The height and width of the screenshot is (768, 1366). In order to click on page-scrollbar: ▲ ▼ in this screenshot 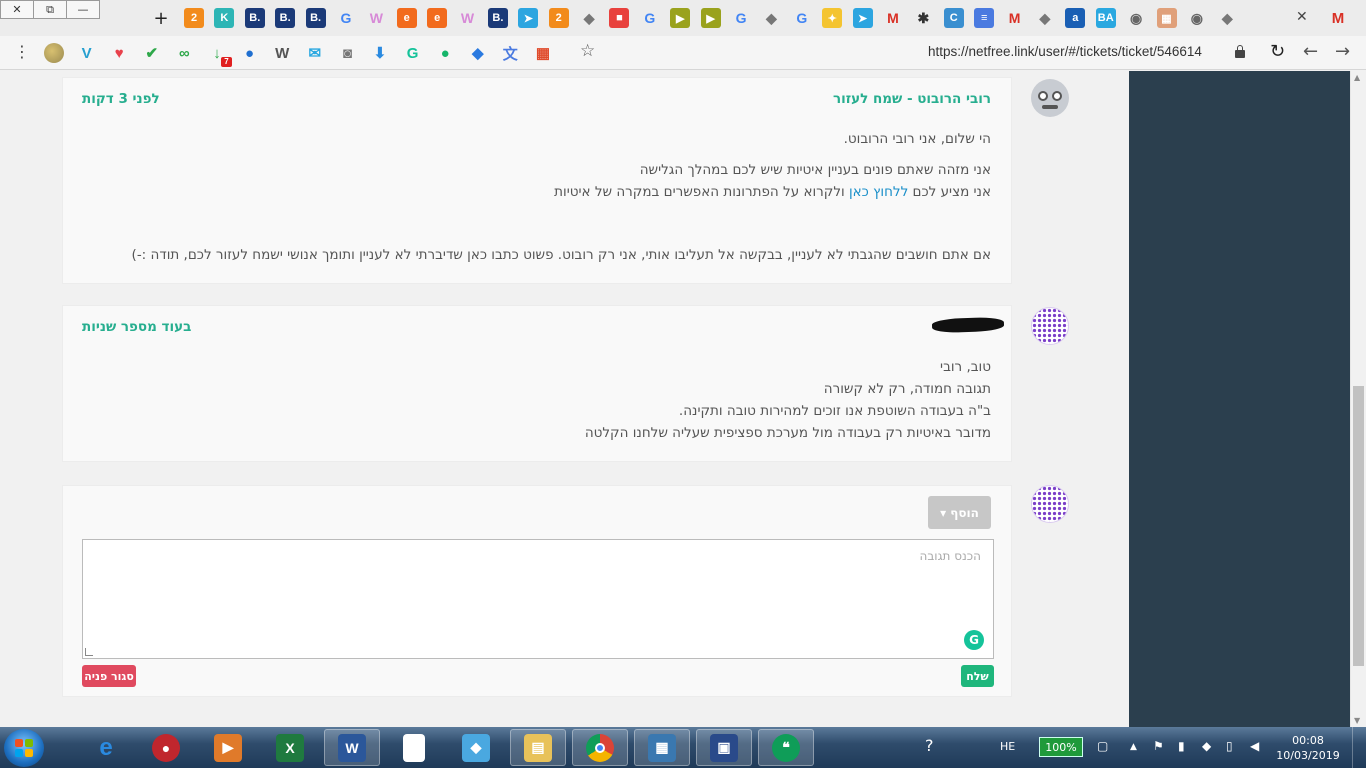, I will do `click(1358, 399)`.